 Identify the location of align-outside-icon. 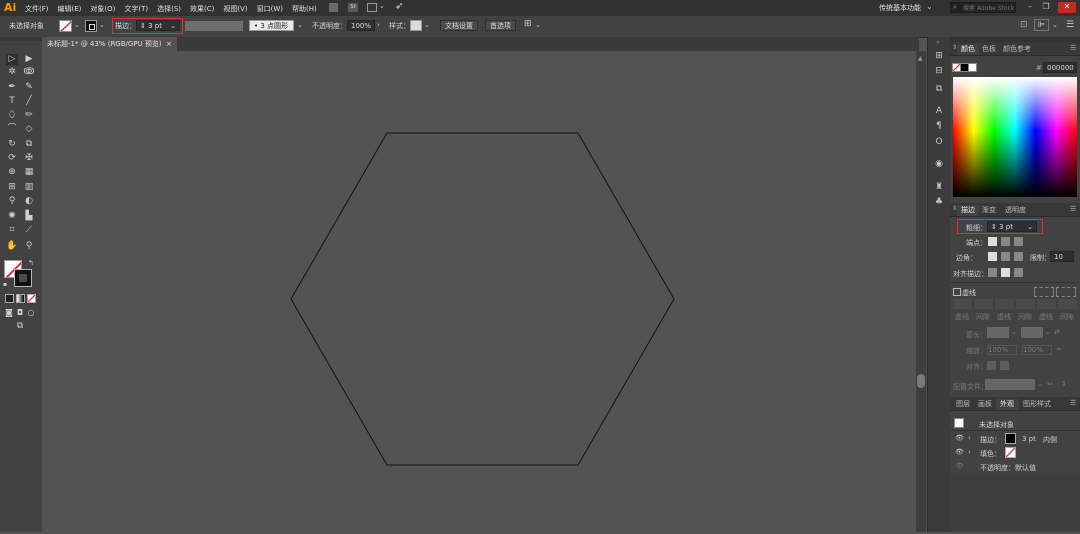
(1018, 272).